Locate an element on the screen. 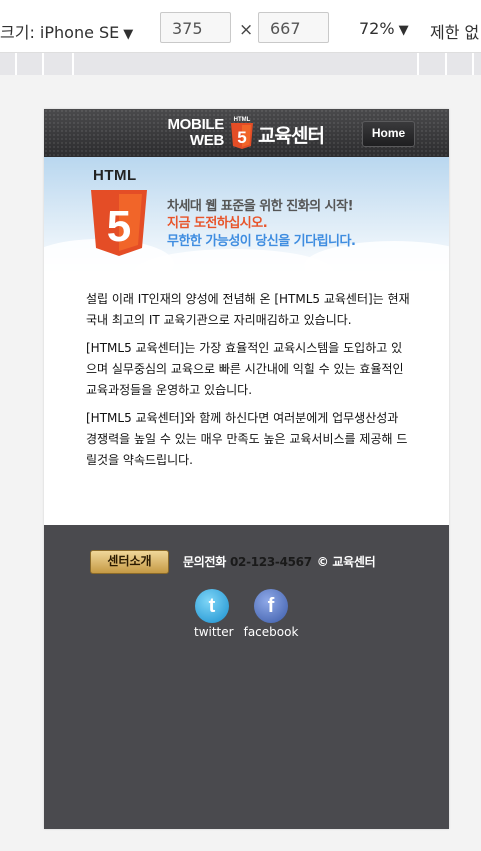 This screenshot has width=481, height=851. badge-small-text: HTML is located at coordinates (242, 120).